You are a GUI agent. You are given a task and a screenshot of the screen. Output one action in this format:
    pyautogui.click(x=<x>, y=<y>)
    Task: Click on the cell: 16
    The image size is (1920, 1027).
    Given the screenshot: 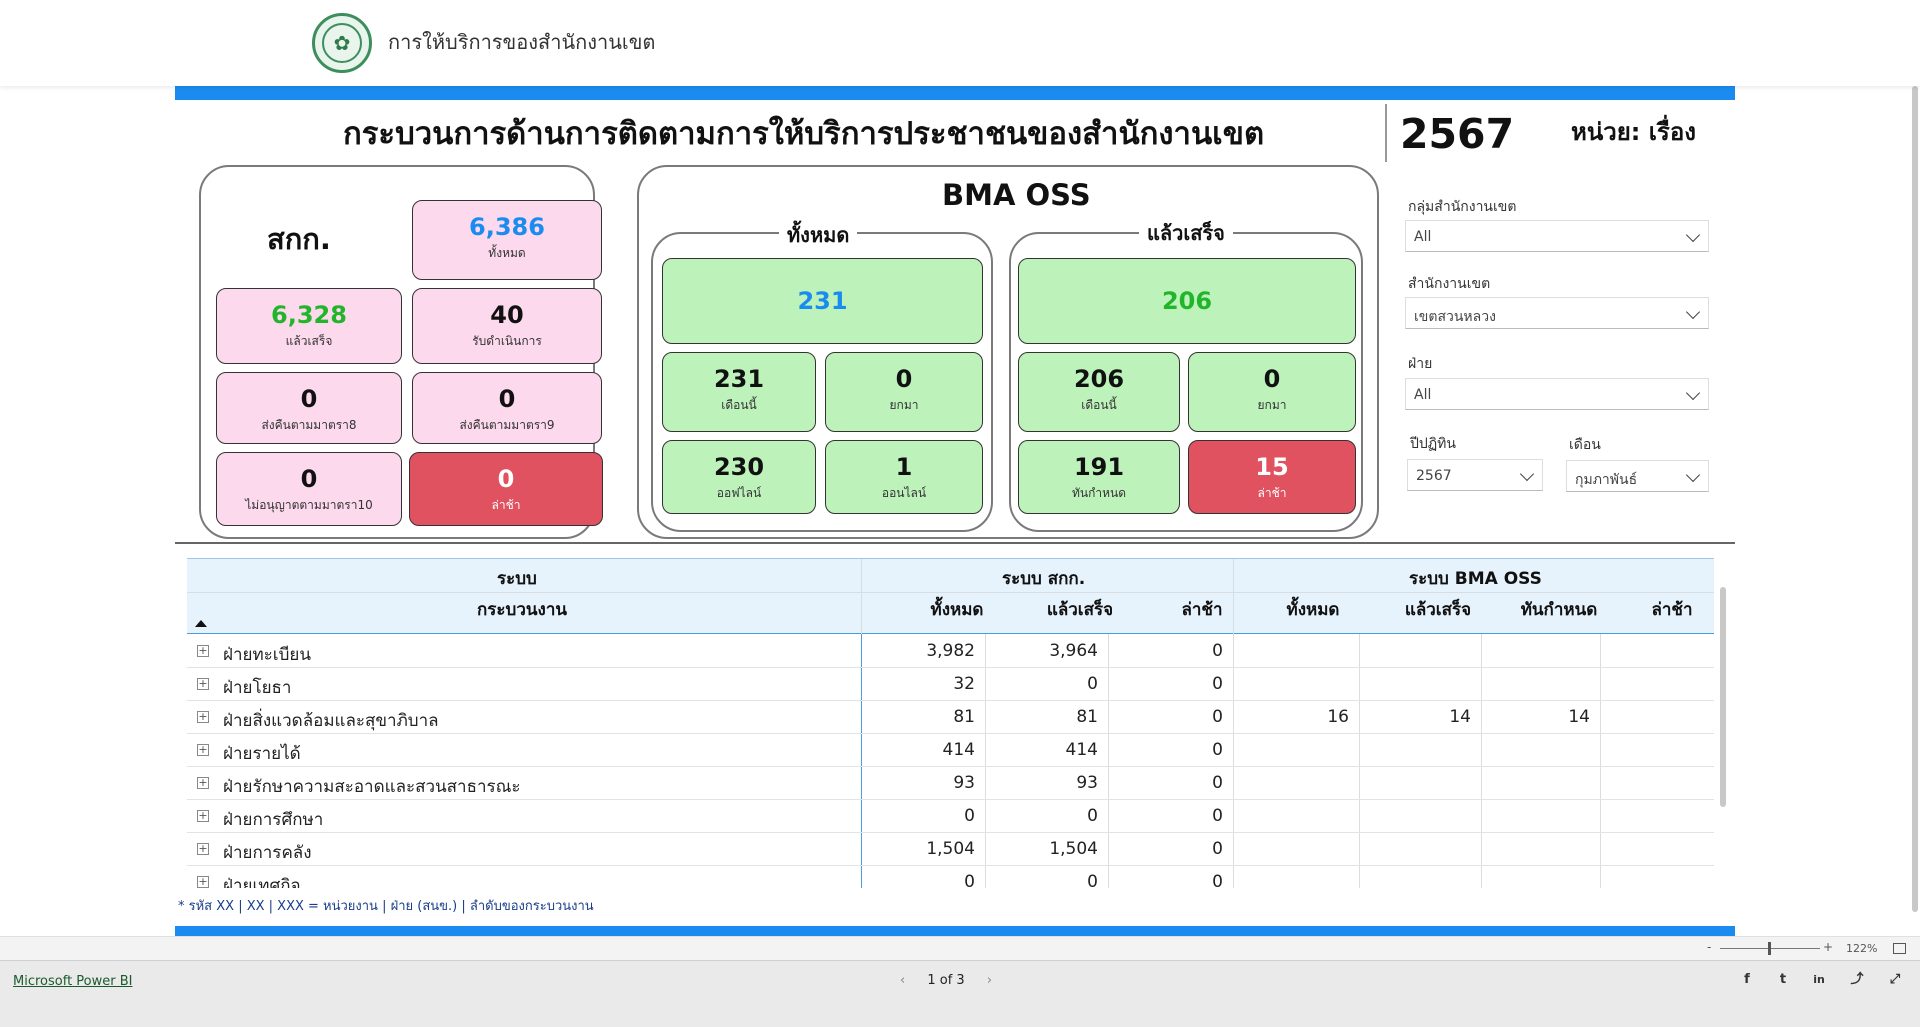 What is the action you would take?
    pyautogui.click(x=1338, y=717)
    